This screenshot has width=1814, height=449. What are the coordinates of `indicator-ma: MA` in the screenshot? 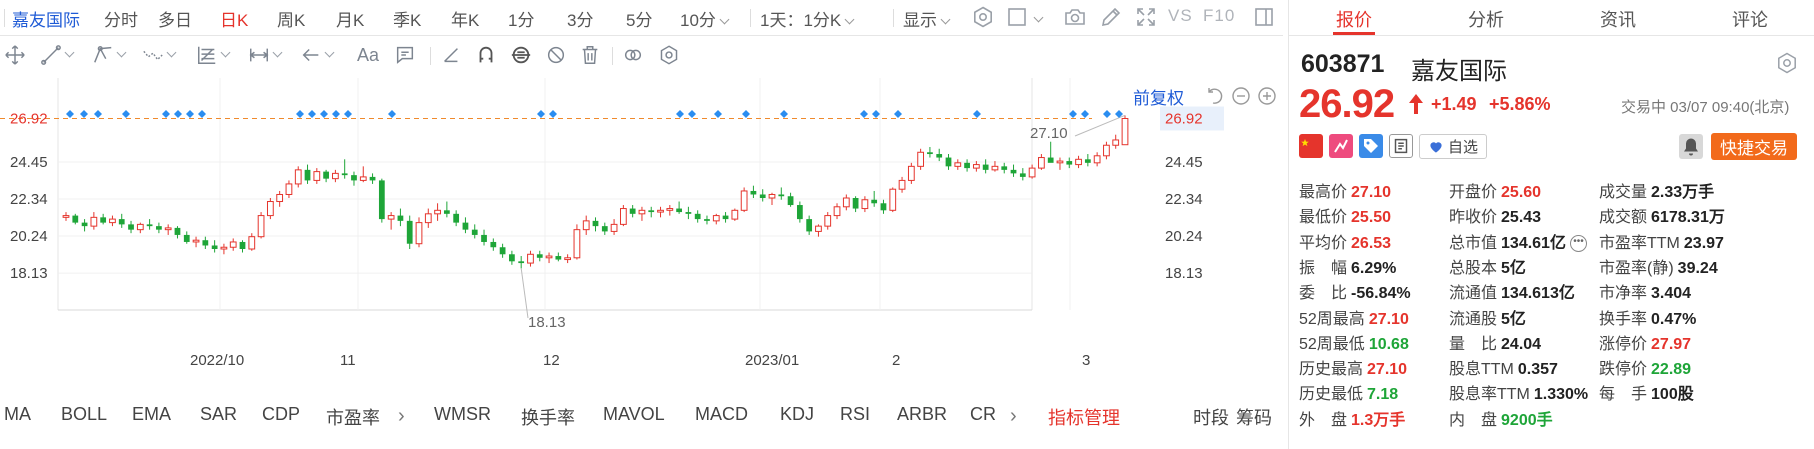 It's located at (17, 414).